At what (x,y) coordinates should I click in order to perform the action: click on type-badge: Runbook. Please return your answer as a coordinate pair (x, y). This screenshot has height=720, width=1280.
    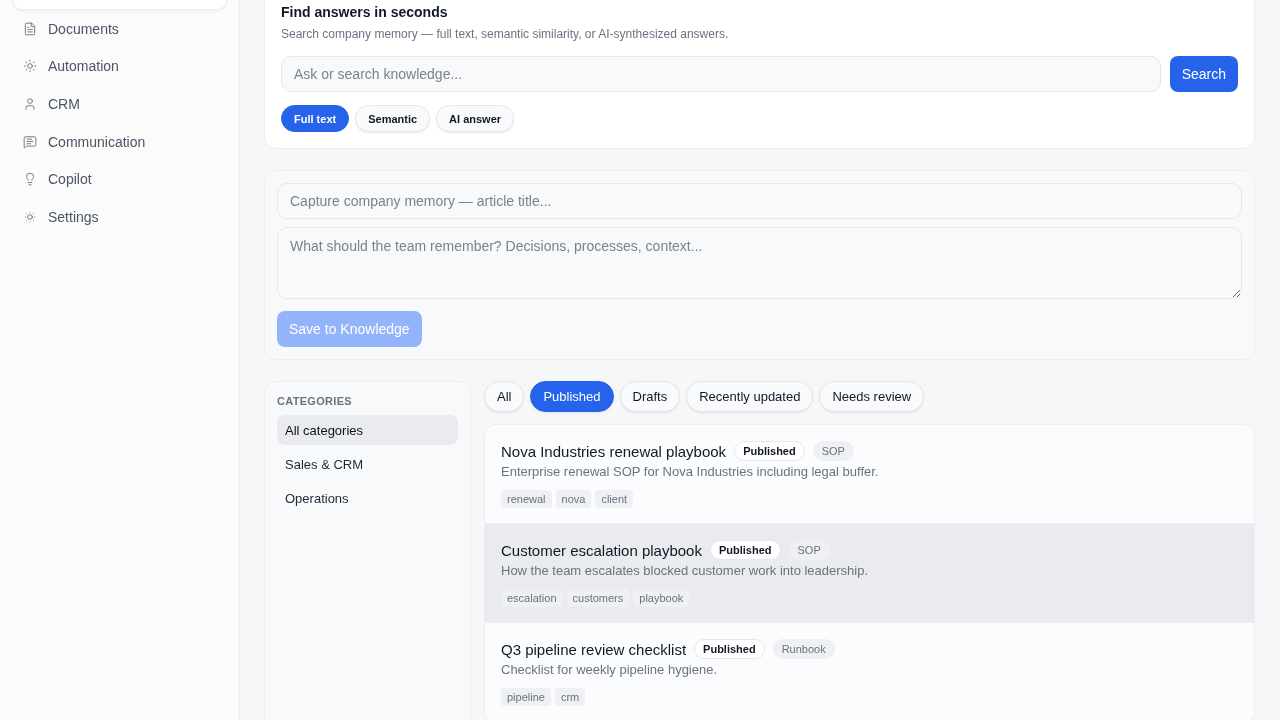
    Looking at the image, I should click on (803, 649).